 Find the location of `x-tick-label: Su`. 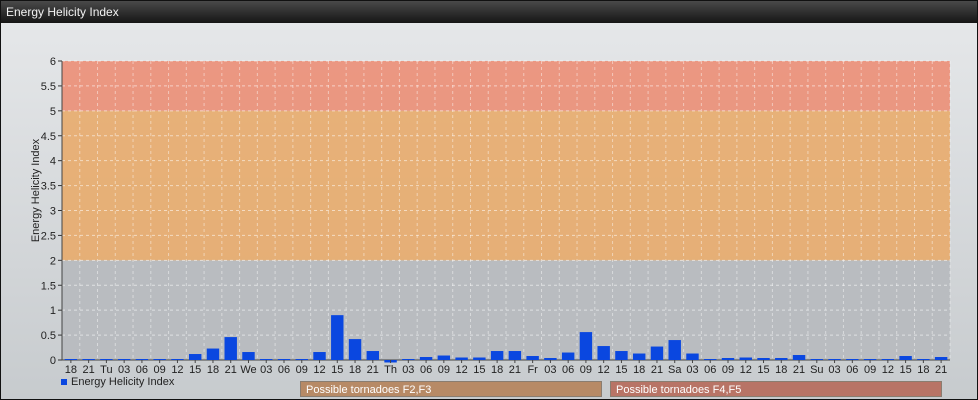

x-tick-label: Su is located at coordinates (816, 370).